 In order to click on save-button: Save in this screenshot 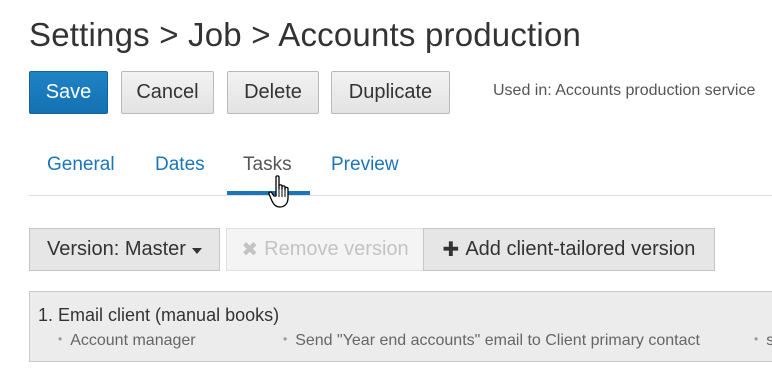, I will do `click(68, 92)`.